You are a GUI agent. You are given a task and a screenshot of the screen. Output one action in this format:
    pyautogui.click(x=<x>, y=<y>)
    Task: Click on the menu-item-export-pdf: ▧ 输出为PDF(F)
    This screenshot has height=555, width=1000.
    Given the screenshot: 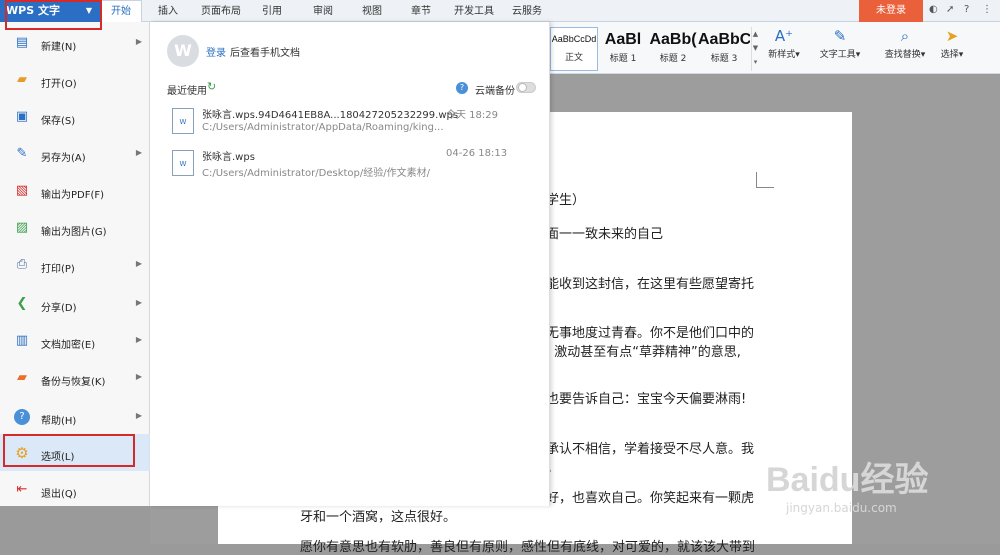 What is the action you would take?
    pyautogui.click(x=75, y=190)
    